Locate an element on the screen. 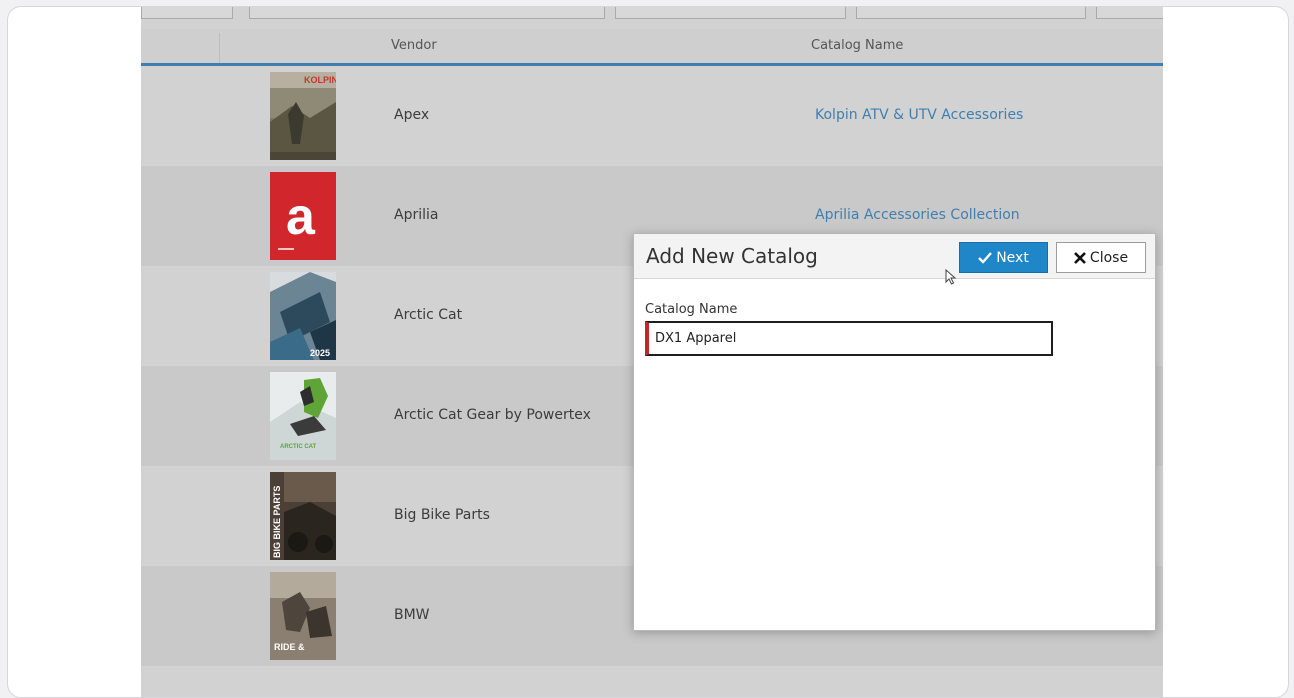 This screenshot has width=1294, height=698. header-vendor: Vendor is located at coordinates (414, 45).